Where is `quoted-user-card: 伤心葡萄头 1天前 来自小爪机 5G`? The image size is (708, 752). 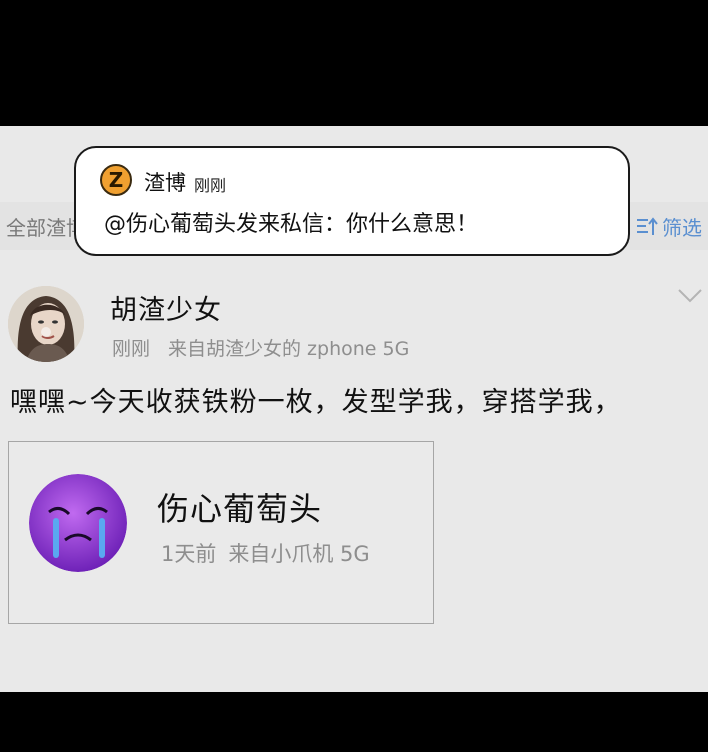
quoted-user-card: 伤心葡萄头 1天前 来自小爪机 5G is located at coordinates (221, 532).